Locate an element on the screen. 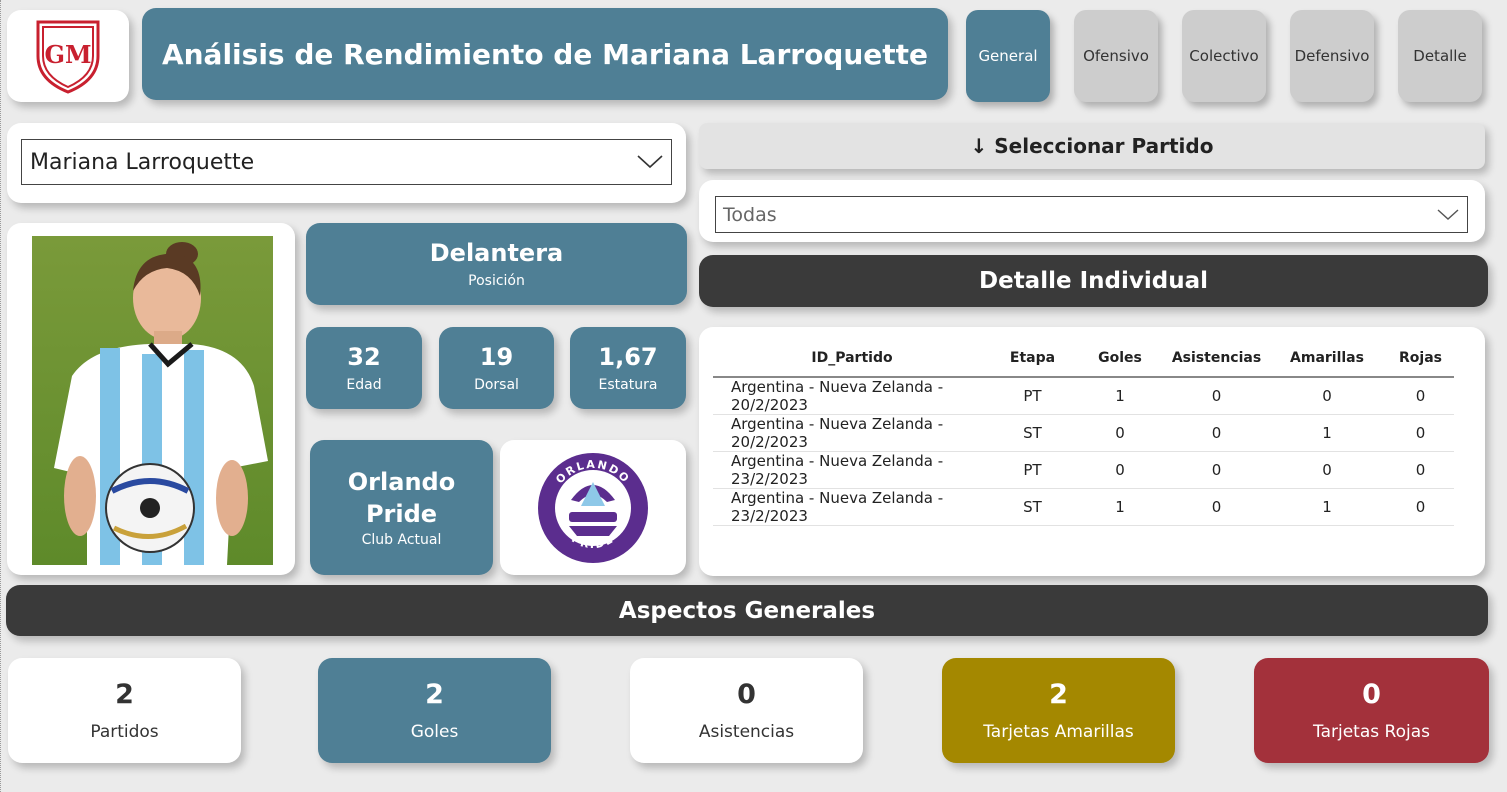  tab-general: General is located at coordinates (1008, 56).